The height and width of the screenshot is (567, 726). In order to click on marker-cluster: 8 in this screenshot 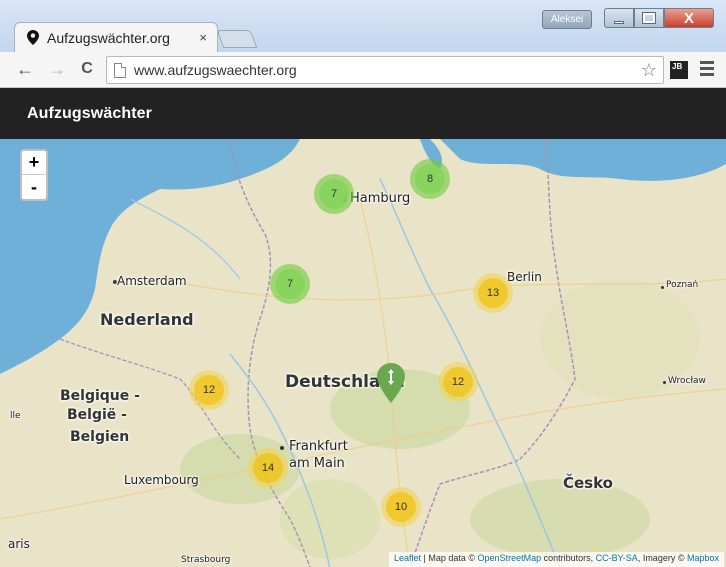, I will do `click(430, 179)`.